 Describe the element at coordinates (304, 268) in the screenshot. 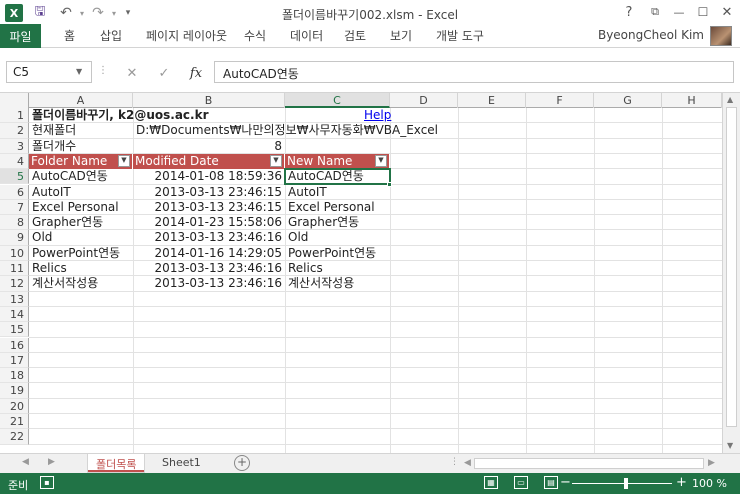

I see `table-cell: Relics` at that location.